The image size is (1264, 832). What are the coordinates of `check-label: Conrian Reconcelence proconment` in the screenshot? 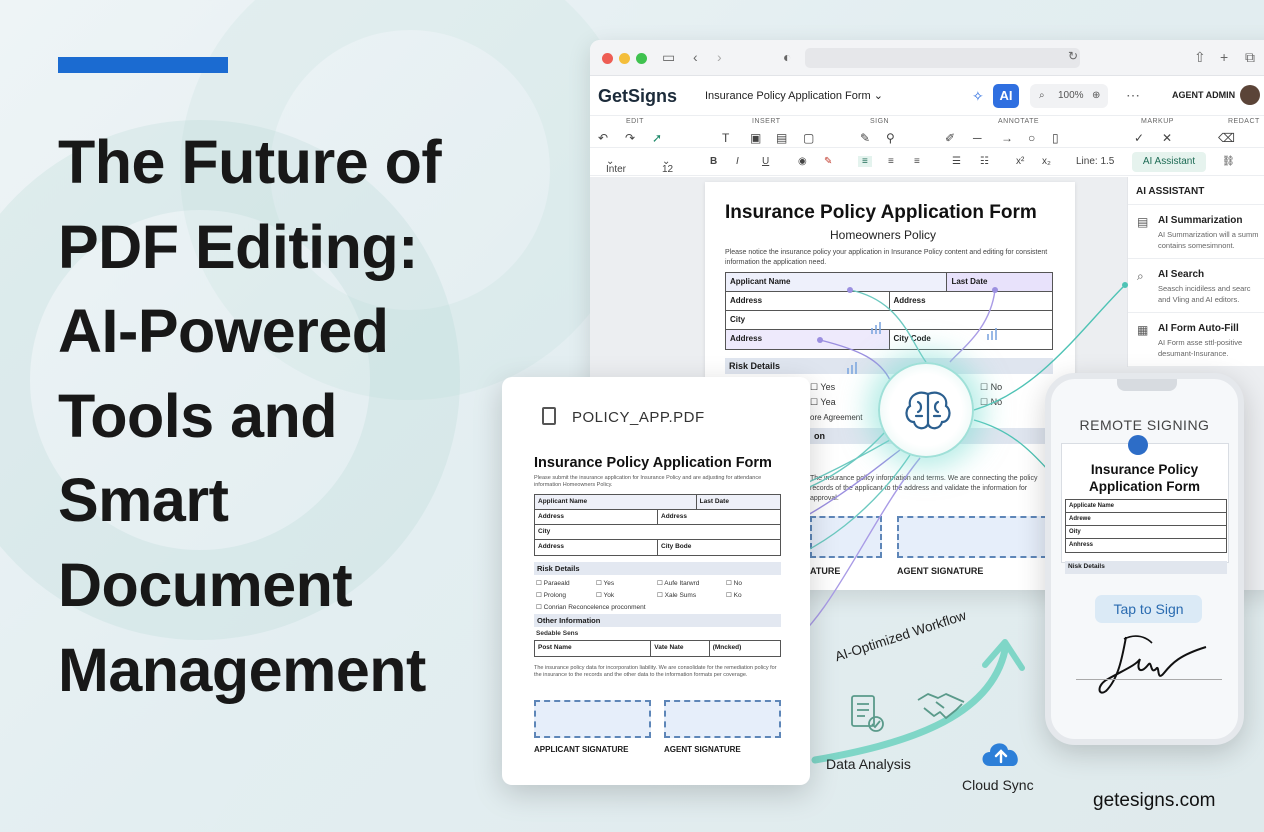 It's located at (594, 607).